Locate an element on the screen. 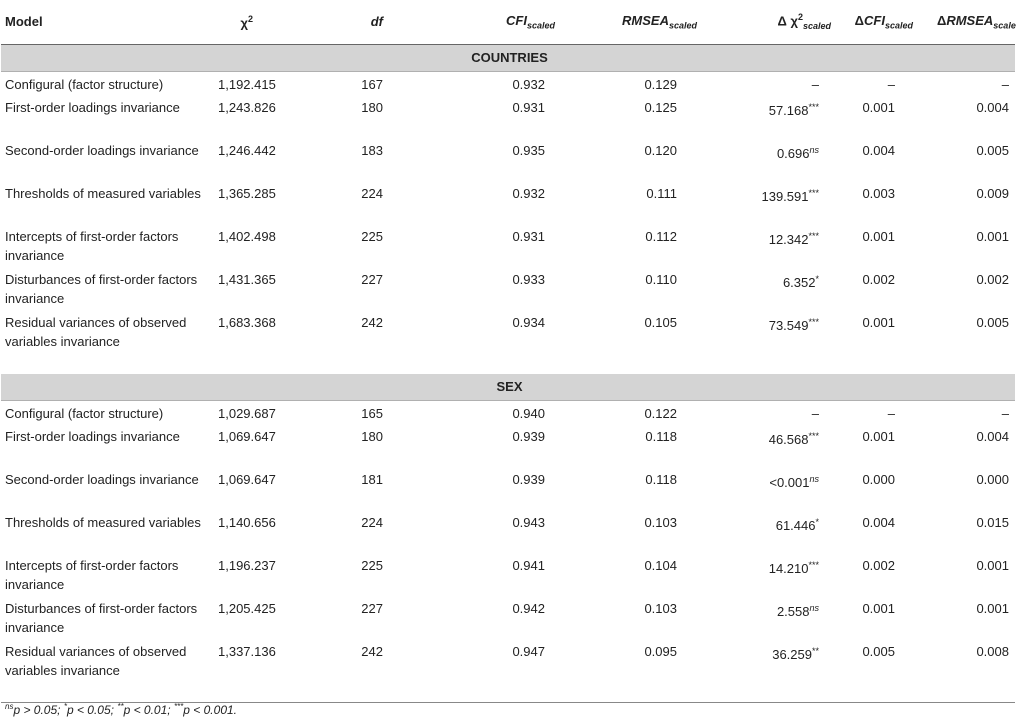  cell-df: 180 is located at coordinates (366, 116).